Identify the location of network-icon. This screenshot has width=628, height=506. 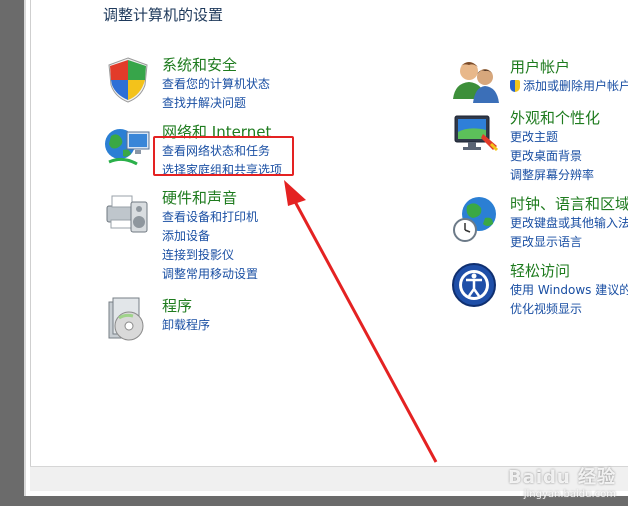
(127, 147).